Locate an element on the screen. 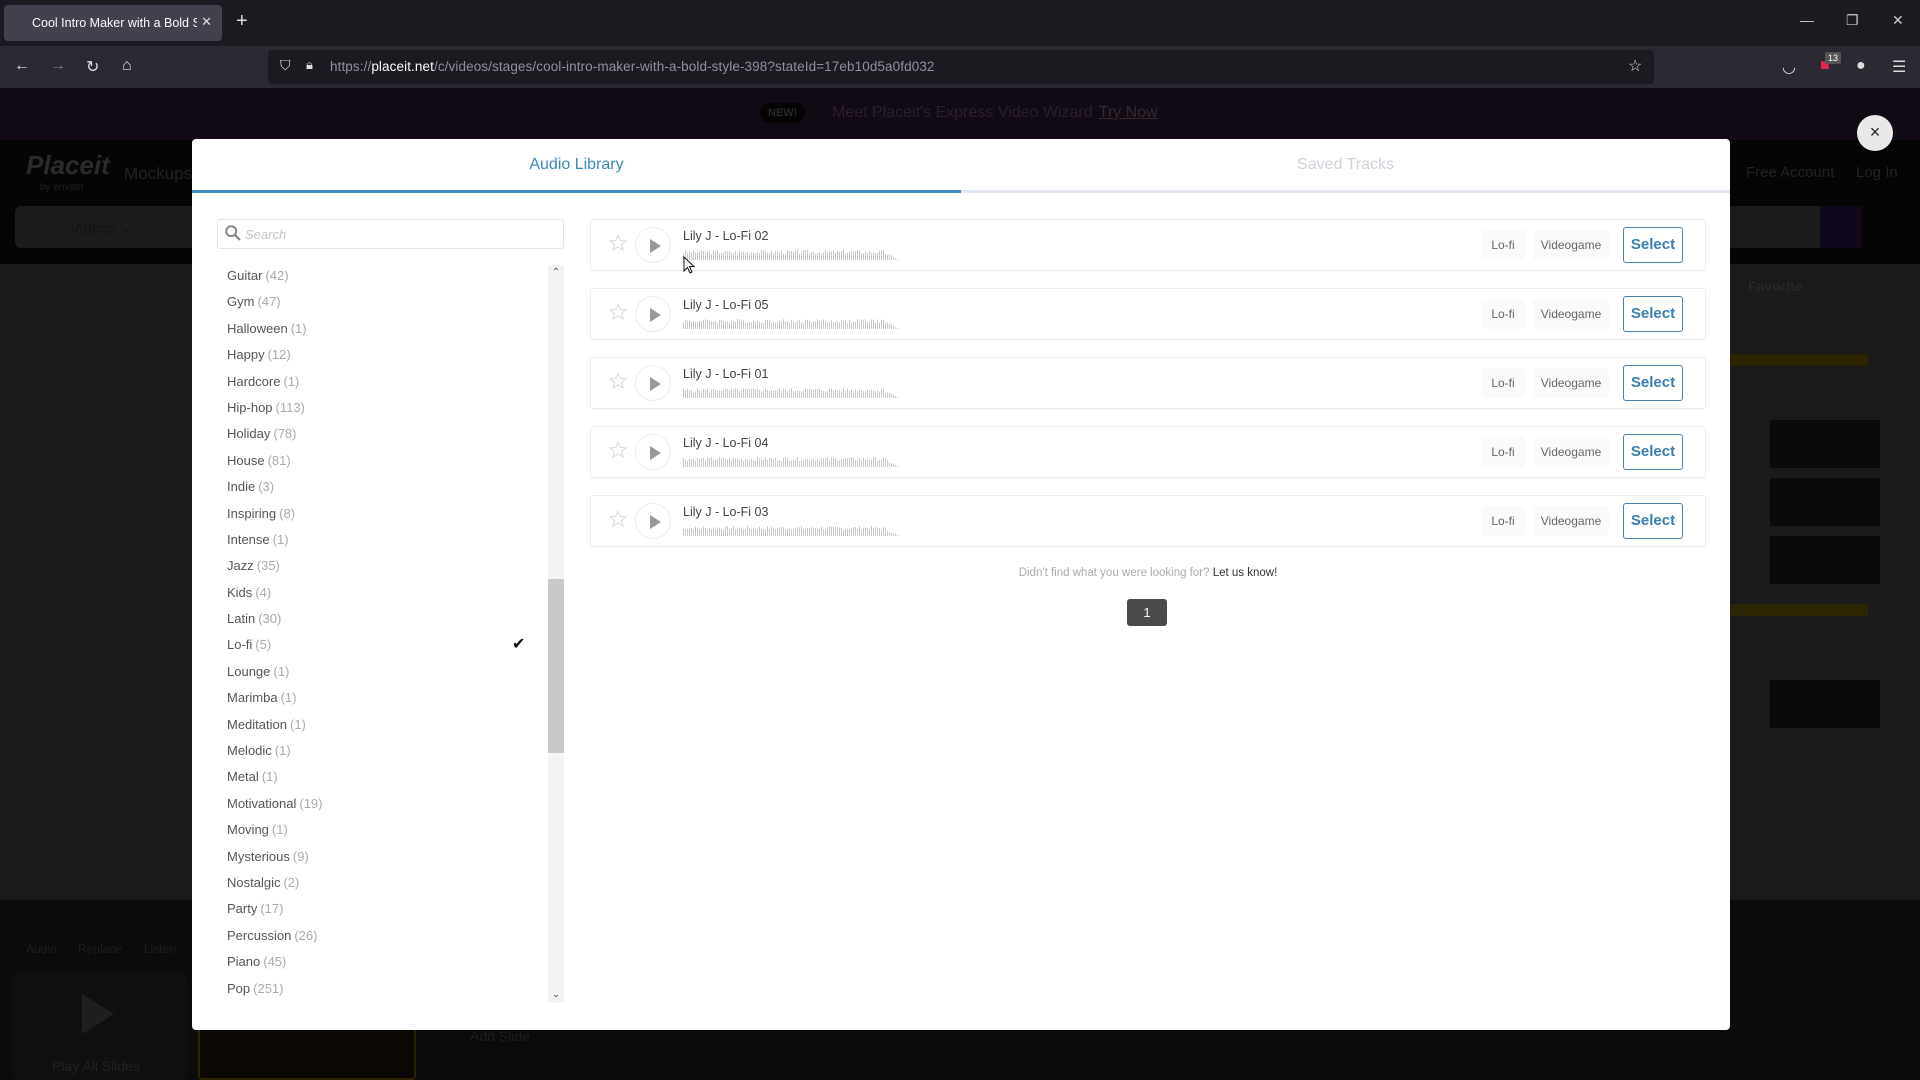 This screenshot has height=1080, width=1920. minimize-icon: — is located at coordinates (1807, 20).